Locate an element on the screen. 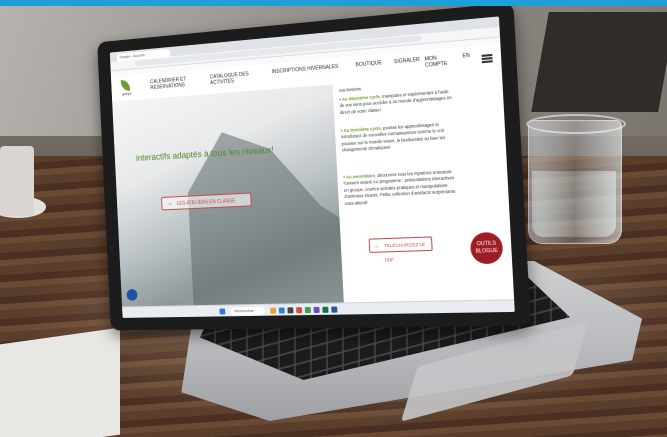  nav-calendar: CALENDRIER ET RÉSERVATIONS is located at coordinates (172, 83).